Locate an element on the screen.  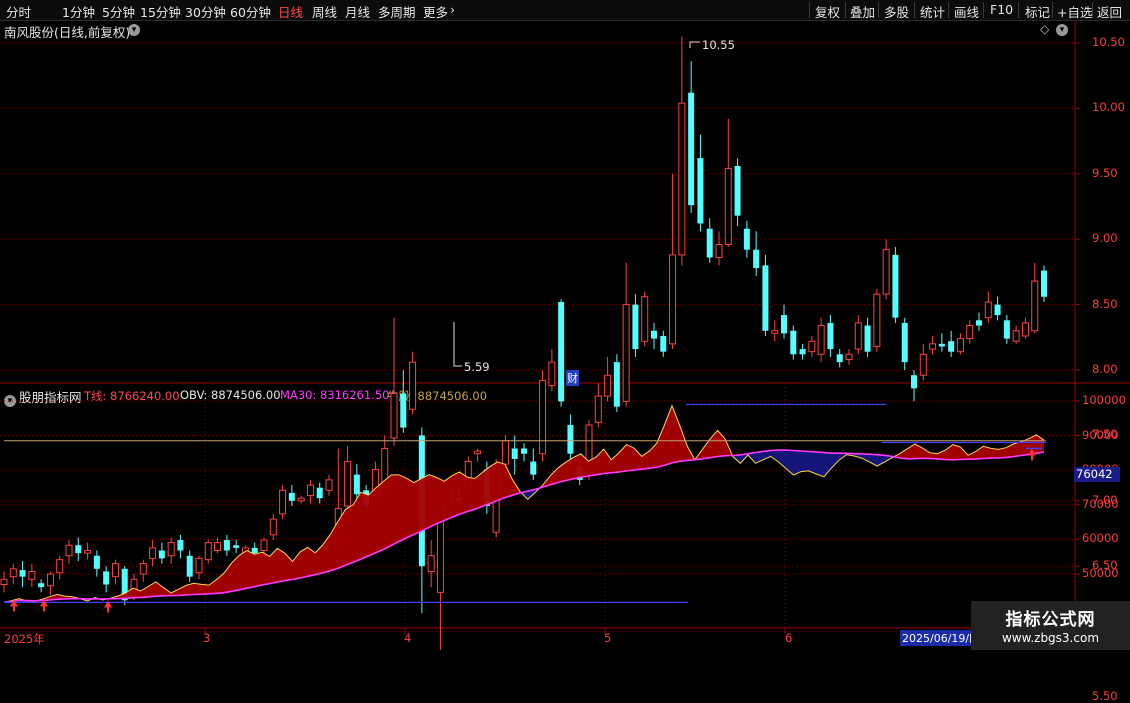
indicator-tick-label: 50000 is located at coordinates (1100, 573).